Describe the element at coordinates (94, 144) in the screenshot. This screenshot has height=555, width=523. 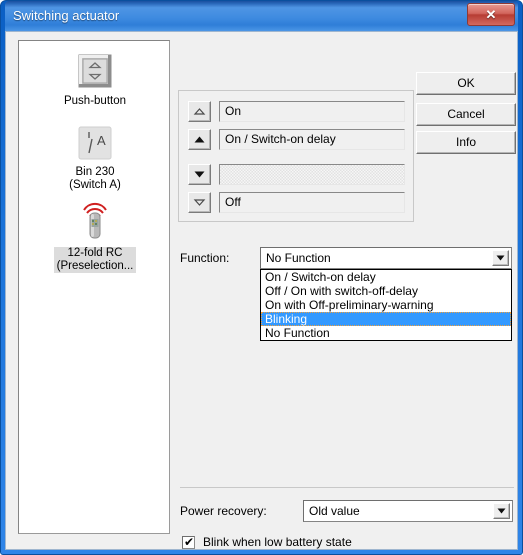
I see `switch-contact-icon: A` at that location.